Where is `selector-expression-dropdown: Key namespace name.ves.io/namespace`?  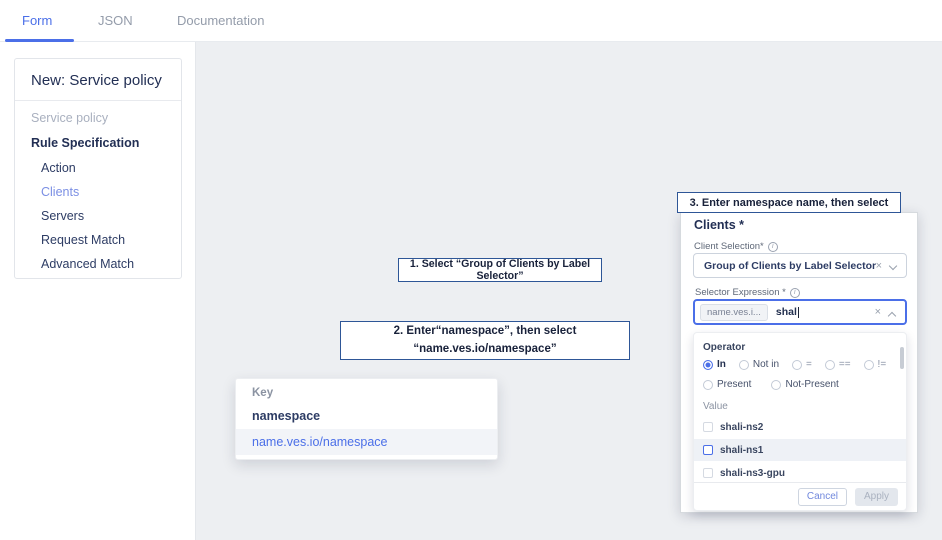 selector-expression-dropdown: Key namespace name.ves.io/namespace is located at coordinates (366, 419).